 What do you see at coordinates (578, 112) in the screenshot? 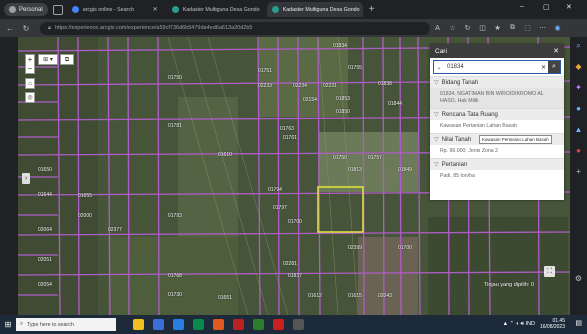
I see `games-icon: ●` at bounding box center [578, 112].